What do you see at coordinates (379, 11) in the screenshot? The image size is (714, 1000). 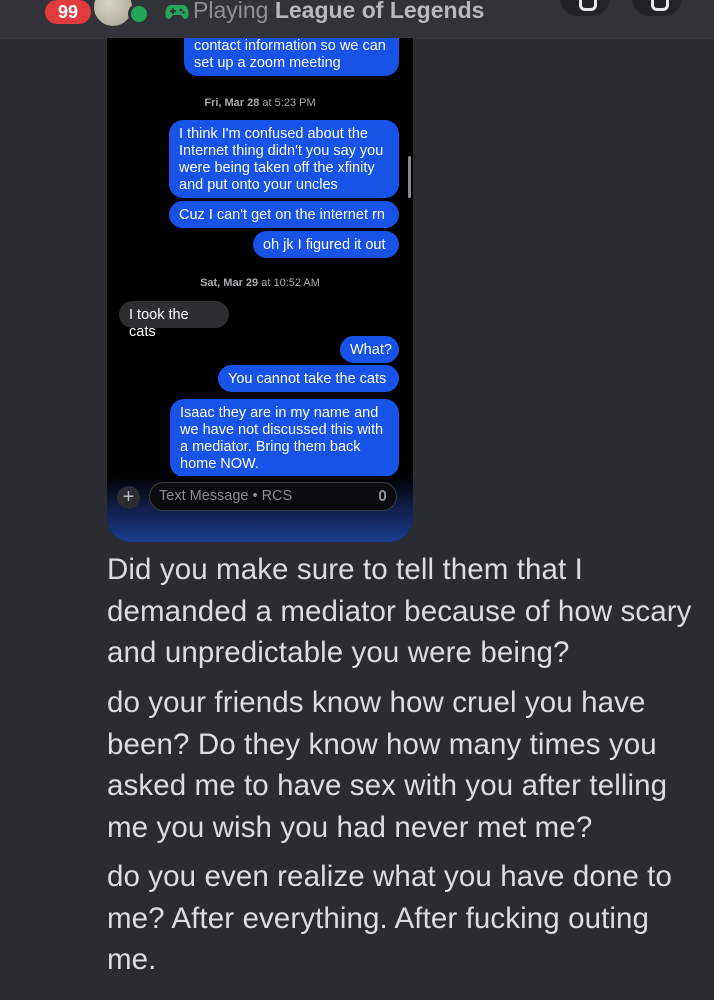 I see `activity-game: League of Legends` at bounding box center [379, 11].